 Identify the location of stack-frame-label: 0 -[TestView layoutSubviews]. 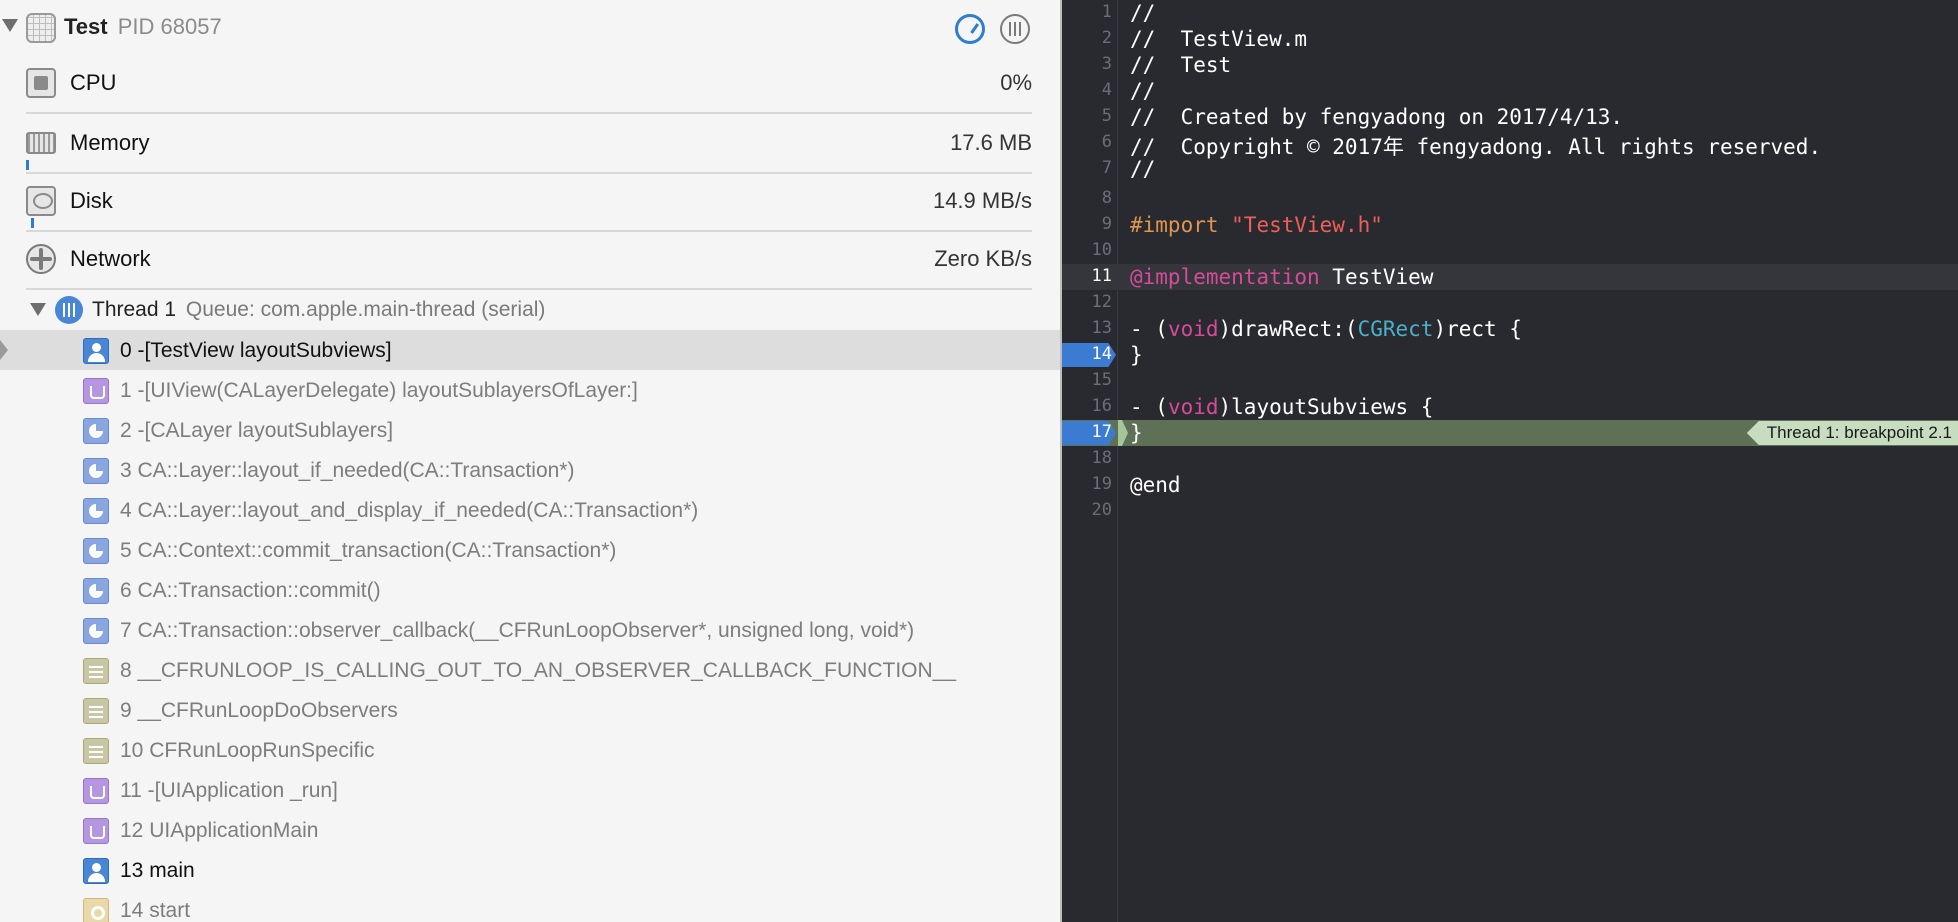
(256, 350).